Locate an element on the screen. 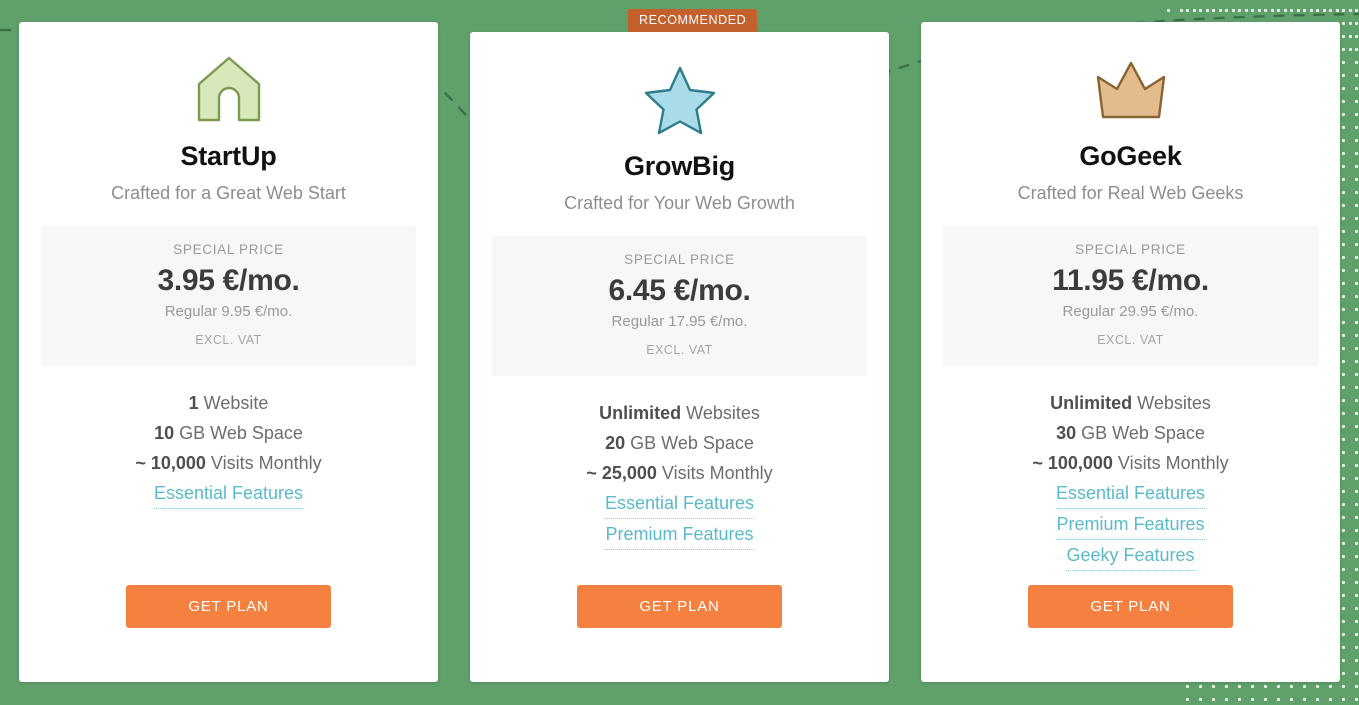 Image resolution: width=1359 pixels, height=705 pixels. geeky-features-link: Geeky Features is located at coordinates (1130, 555).